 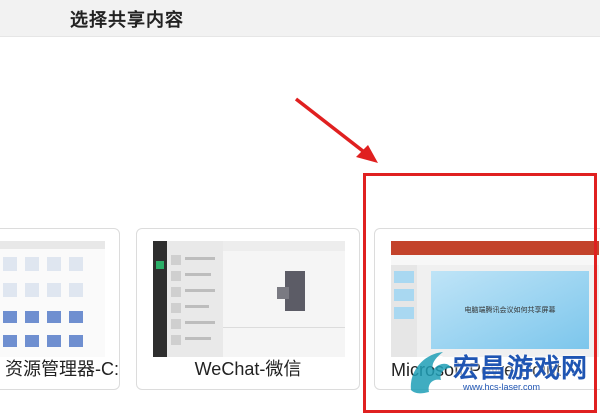 I want to click on explorer-thumbnail, so click(x=52, y=299).